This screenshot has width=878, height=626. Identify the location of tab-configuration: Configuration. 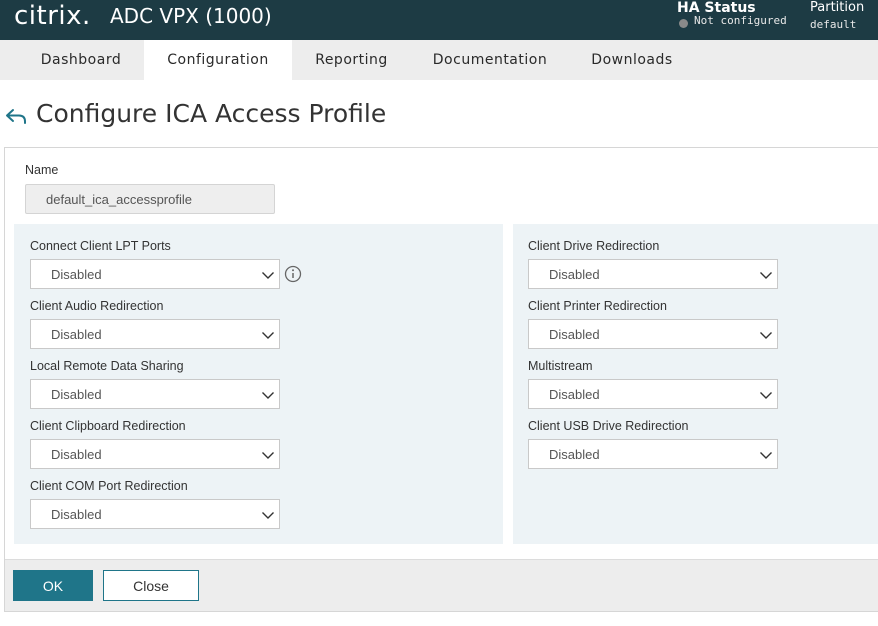
(218, 60).